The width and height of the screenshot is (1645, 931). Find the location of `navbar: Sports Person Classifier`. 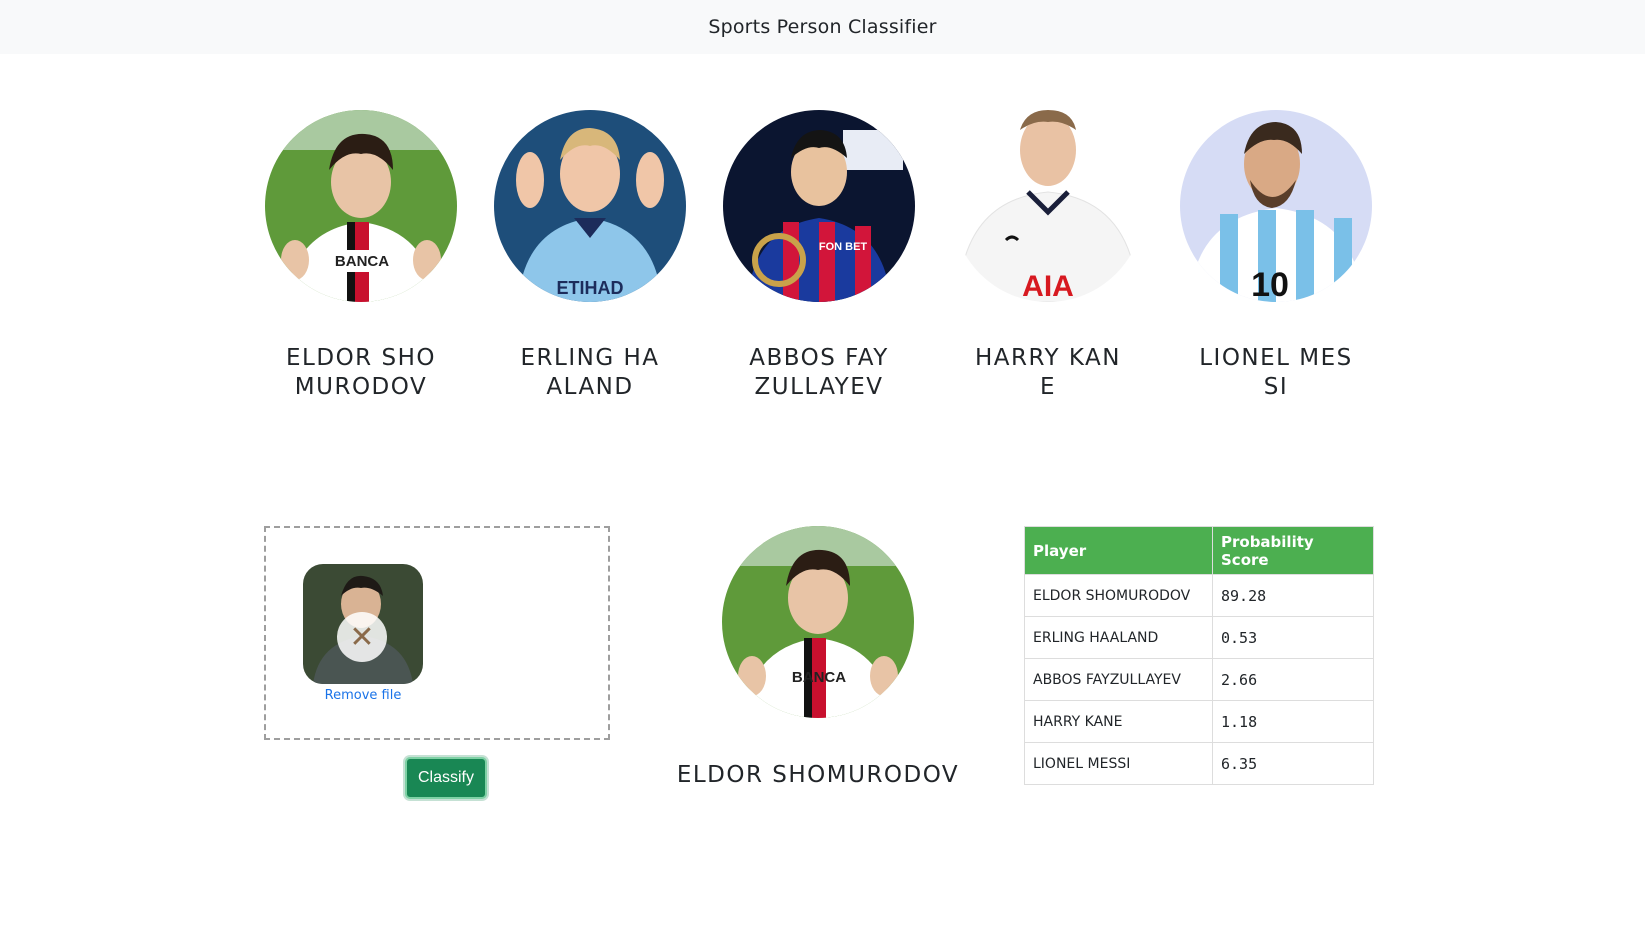

navbar: Sports Person Classifier is located at coordinates (822, 27).